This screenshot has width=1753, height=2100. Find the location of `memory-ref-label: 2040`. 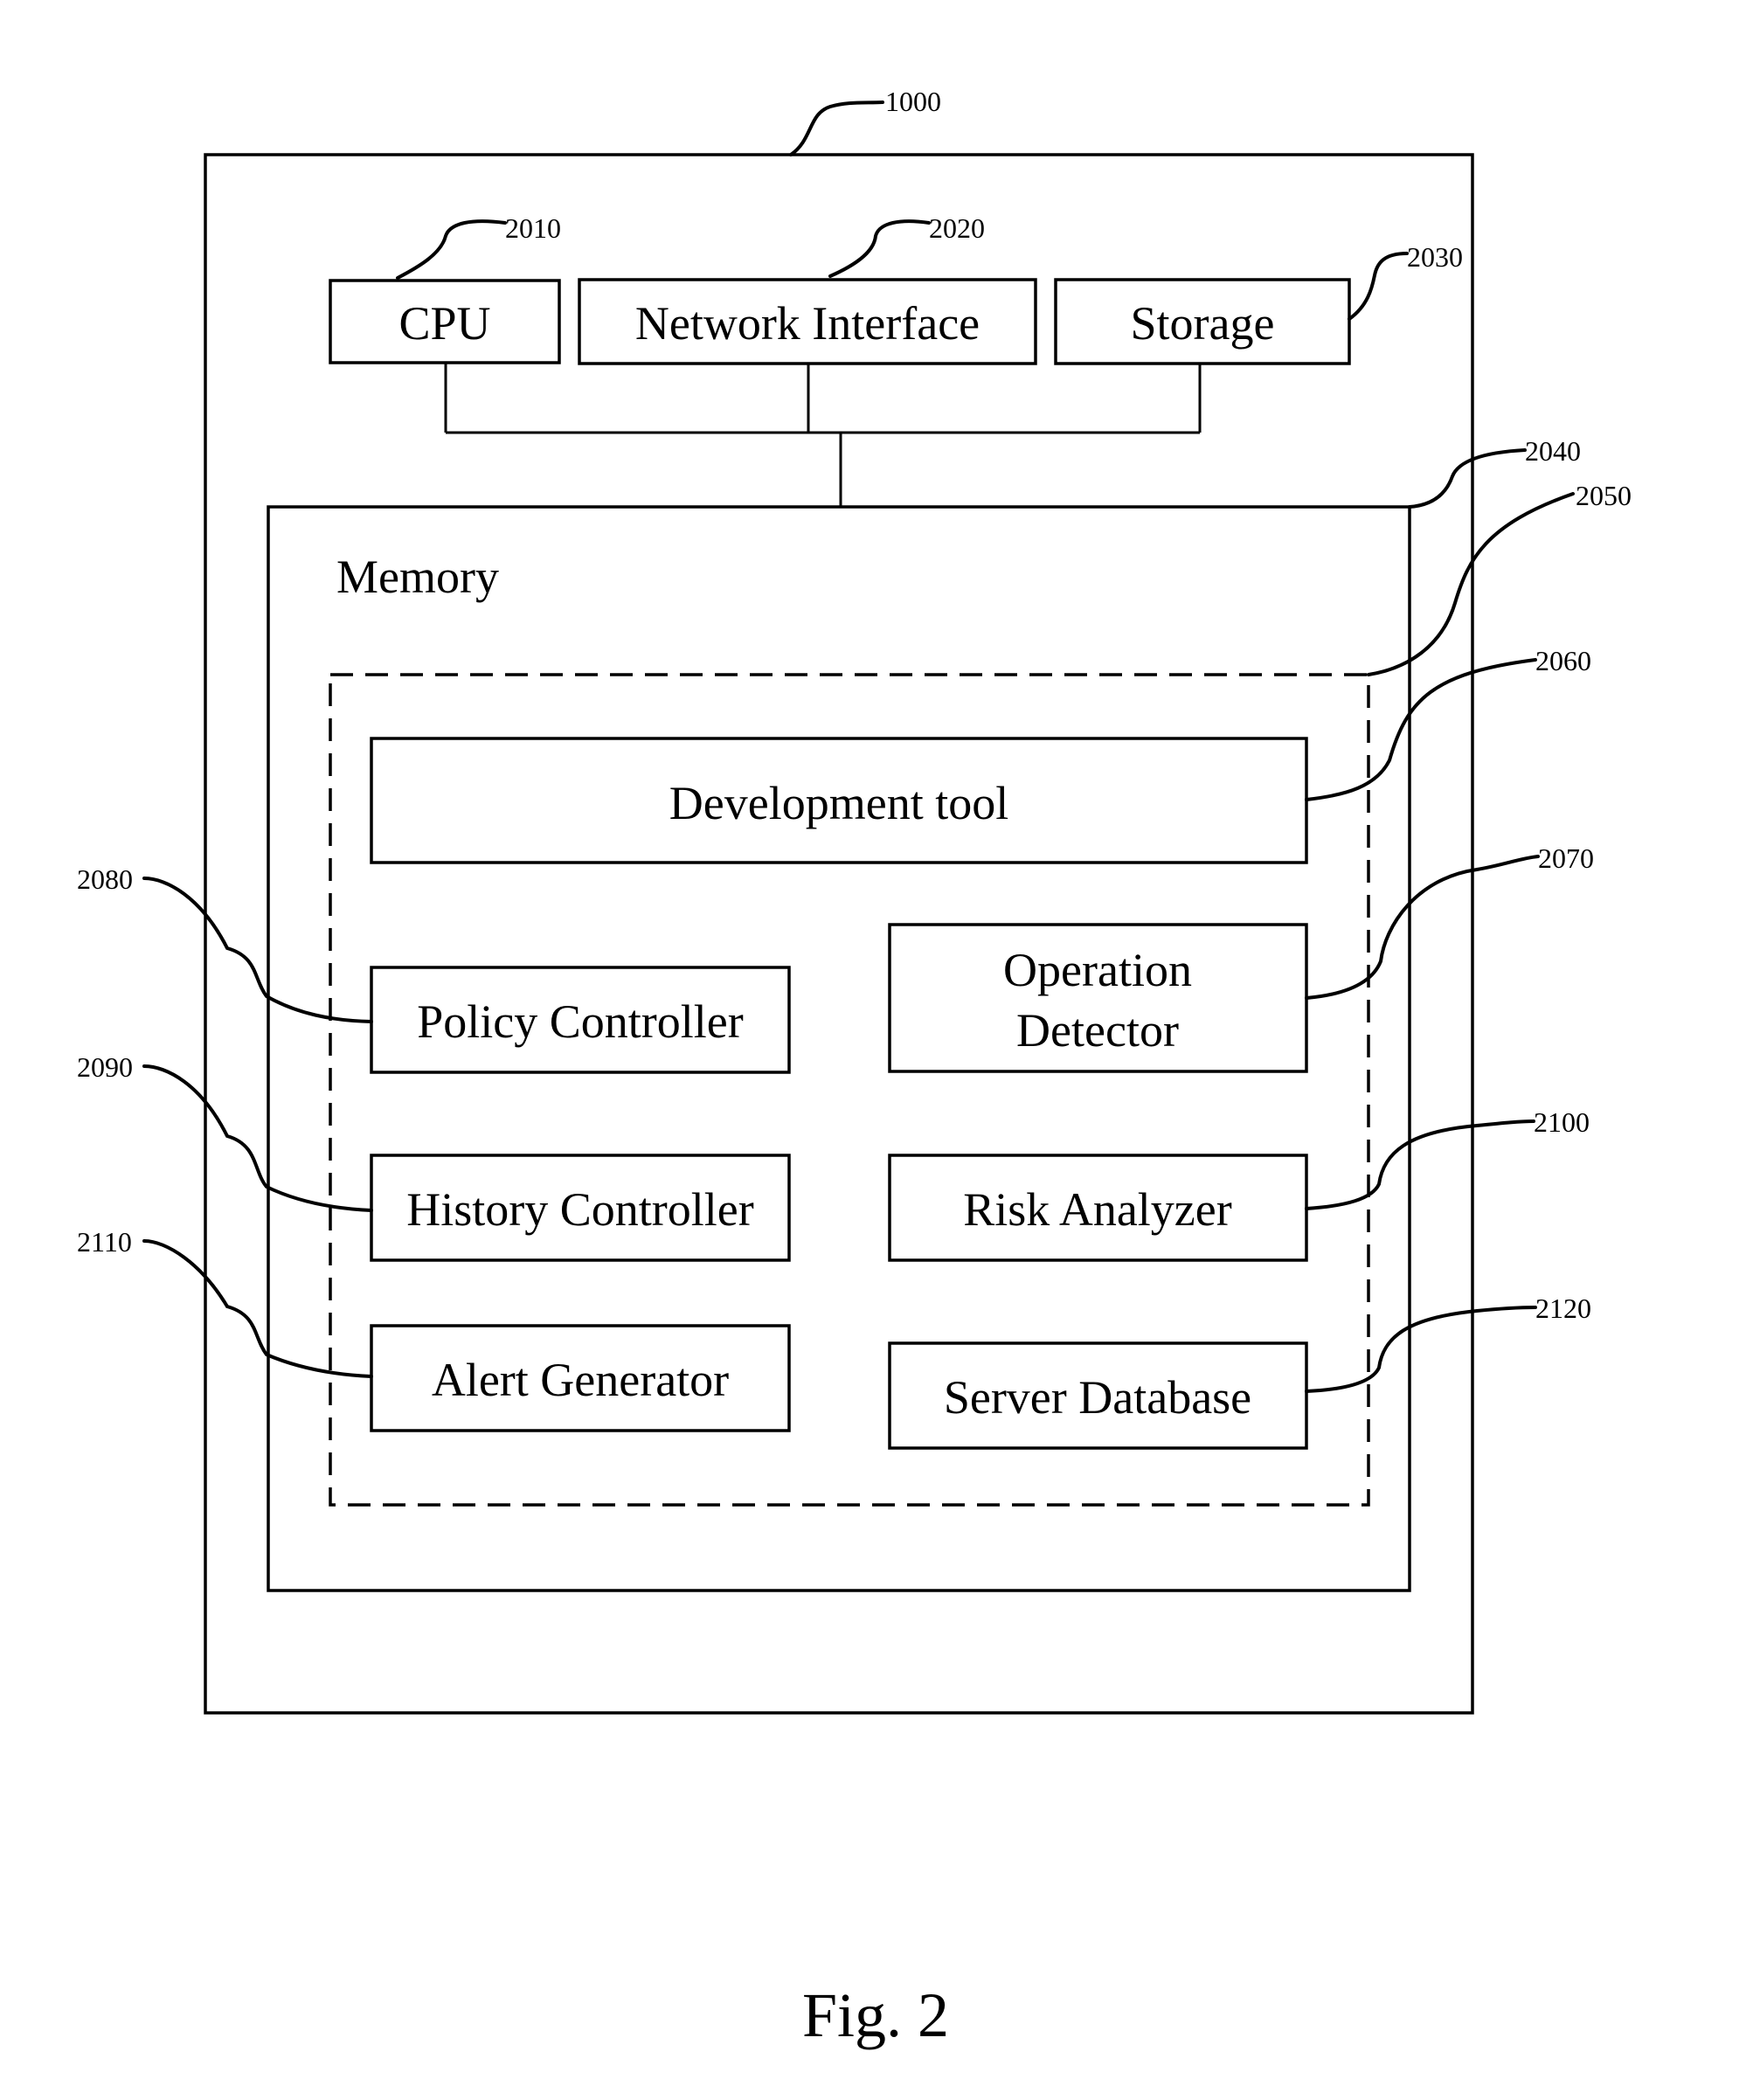

memory-ref-label: 2040 is located at coordinates (1553, 451).